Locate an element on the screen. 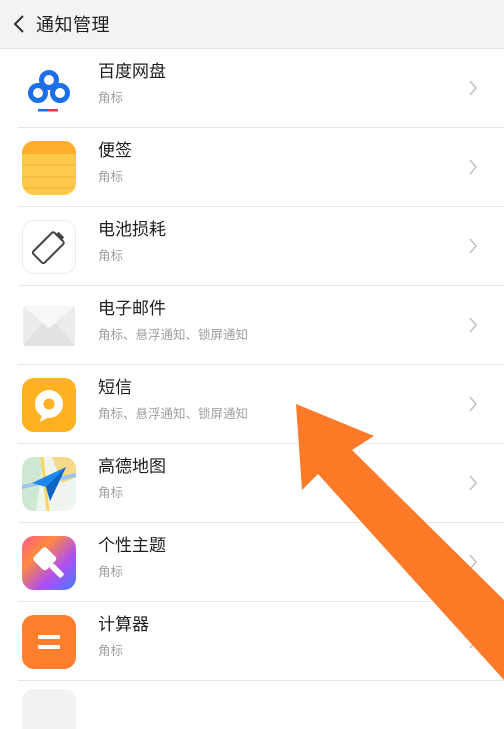  back-button is located at coordinates (18, 24).